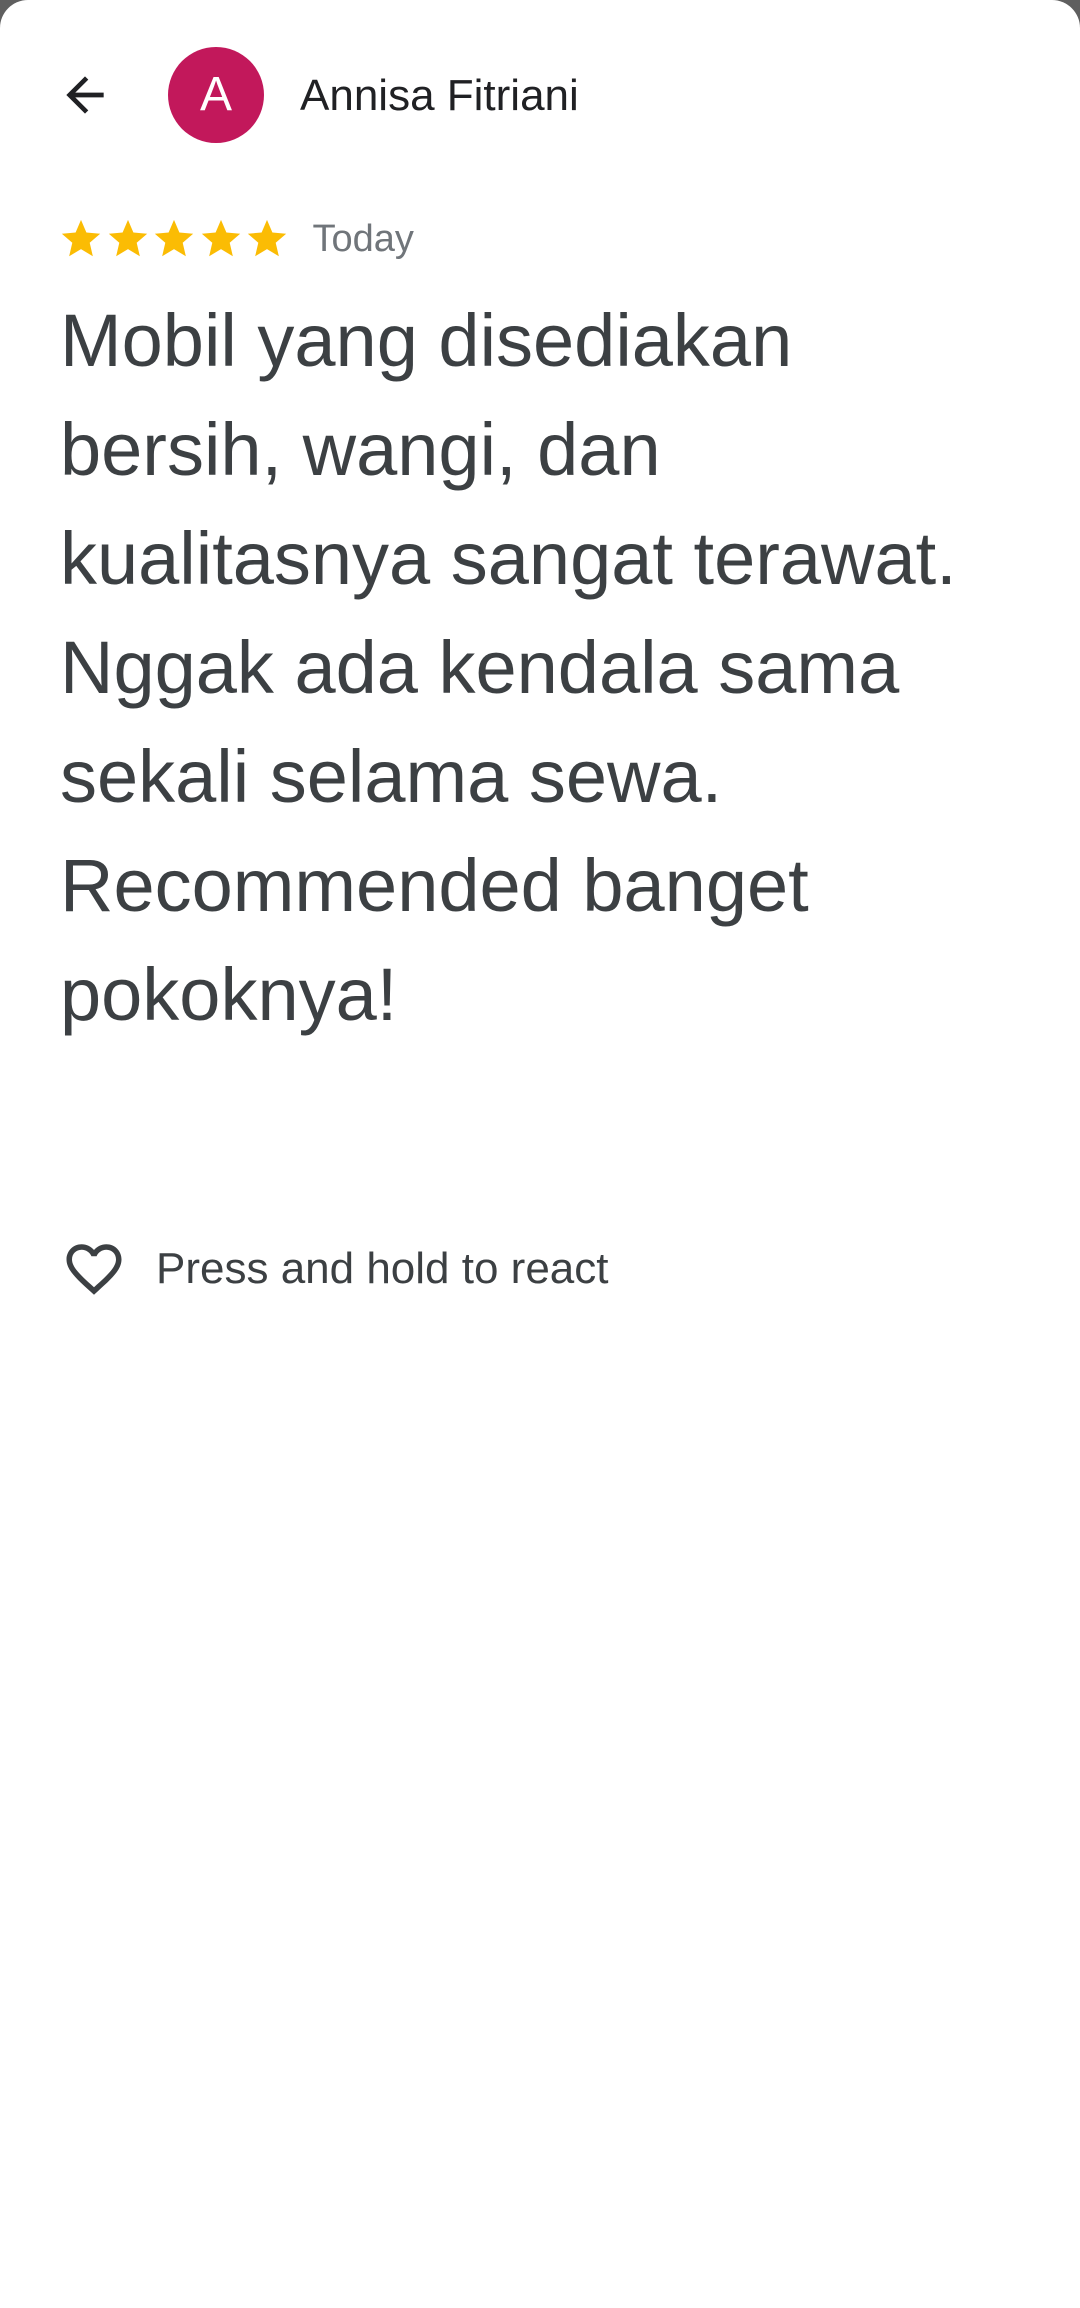 The image size is (1080, 2308). Describe the element at coordinates (439, 96) in the screenshot. I see `author-name: Annisa Fitriani` at that location.